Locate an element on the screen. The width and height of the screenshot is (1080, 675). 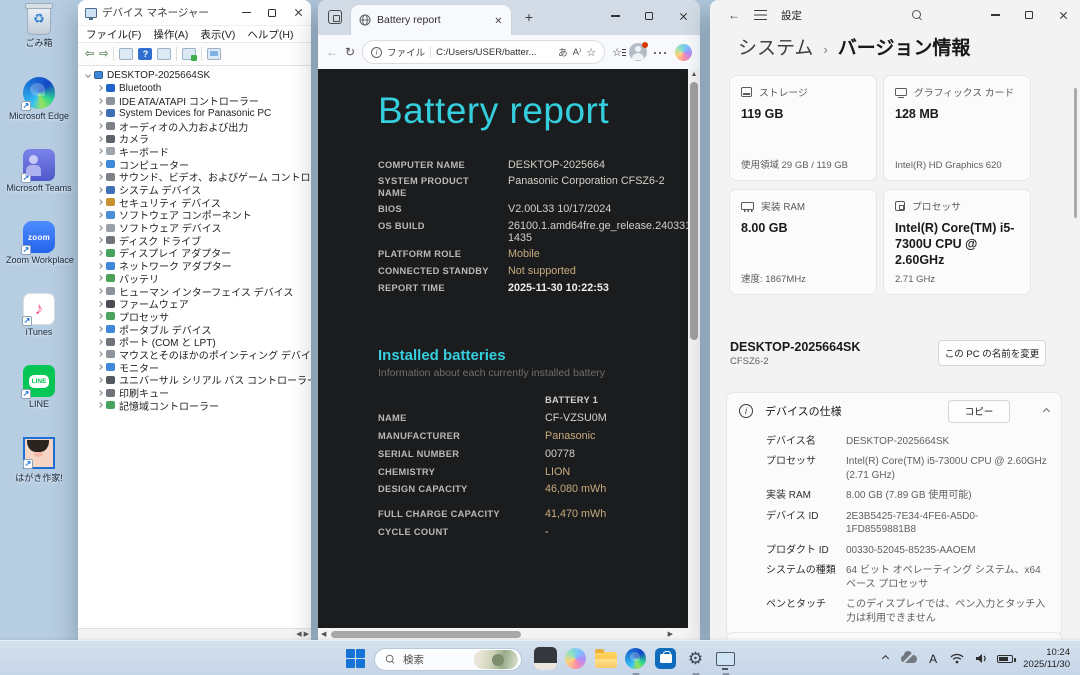
battery-icon is located at coordinates (1005, 658).